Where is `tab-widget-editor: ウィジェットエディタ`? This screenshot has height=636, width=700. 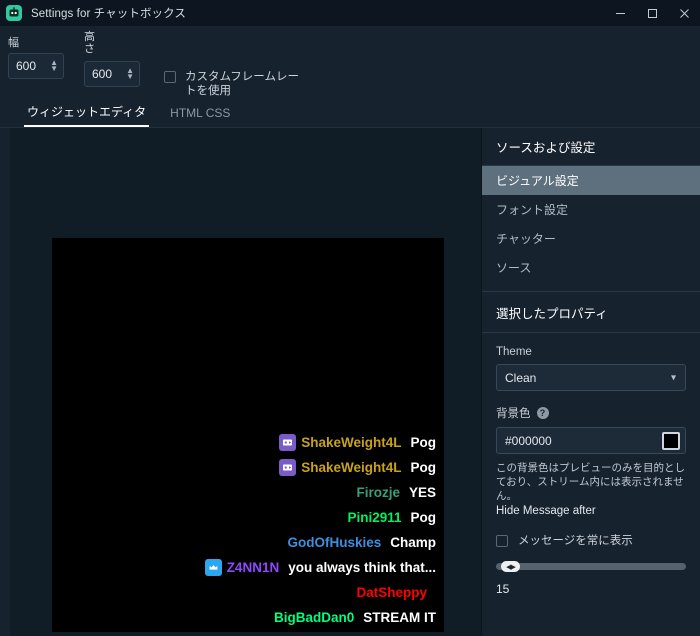
tab-widget-editor: ウィジェットエディタ is located at coordinates (87, 115).